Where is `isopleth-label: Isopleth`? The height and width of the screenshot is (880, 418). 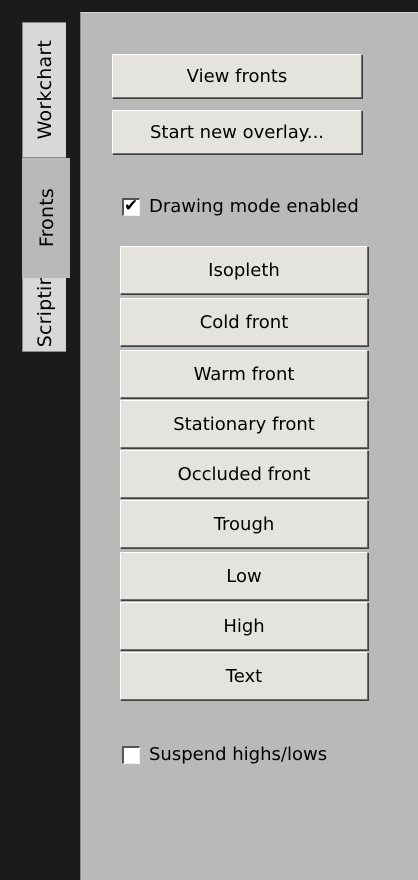
isopleth-label: Isopleth is located at coordinates (244, 270).